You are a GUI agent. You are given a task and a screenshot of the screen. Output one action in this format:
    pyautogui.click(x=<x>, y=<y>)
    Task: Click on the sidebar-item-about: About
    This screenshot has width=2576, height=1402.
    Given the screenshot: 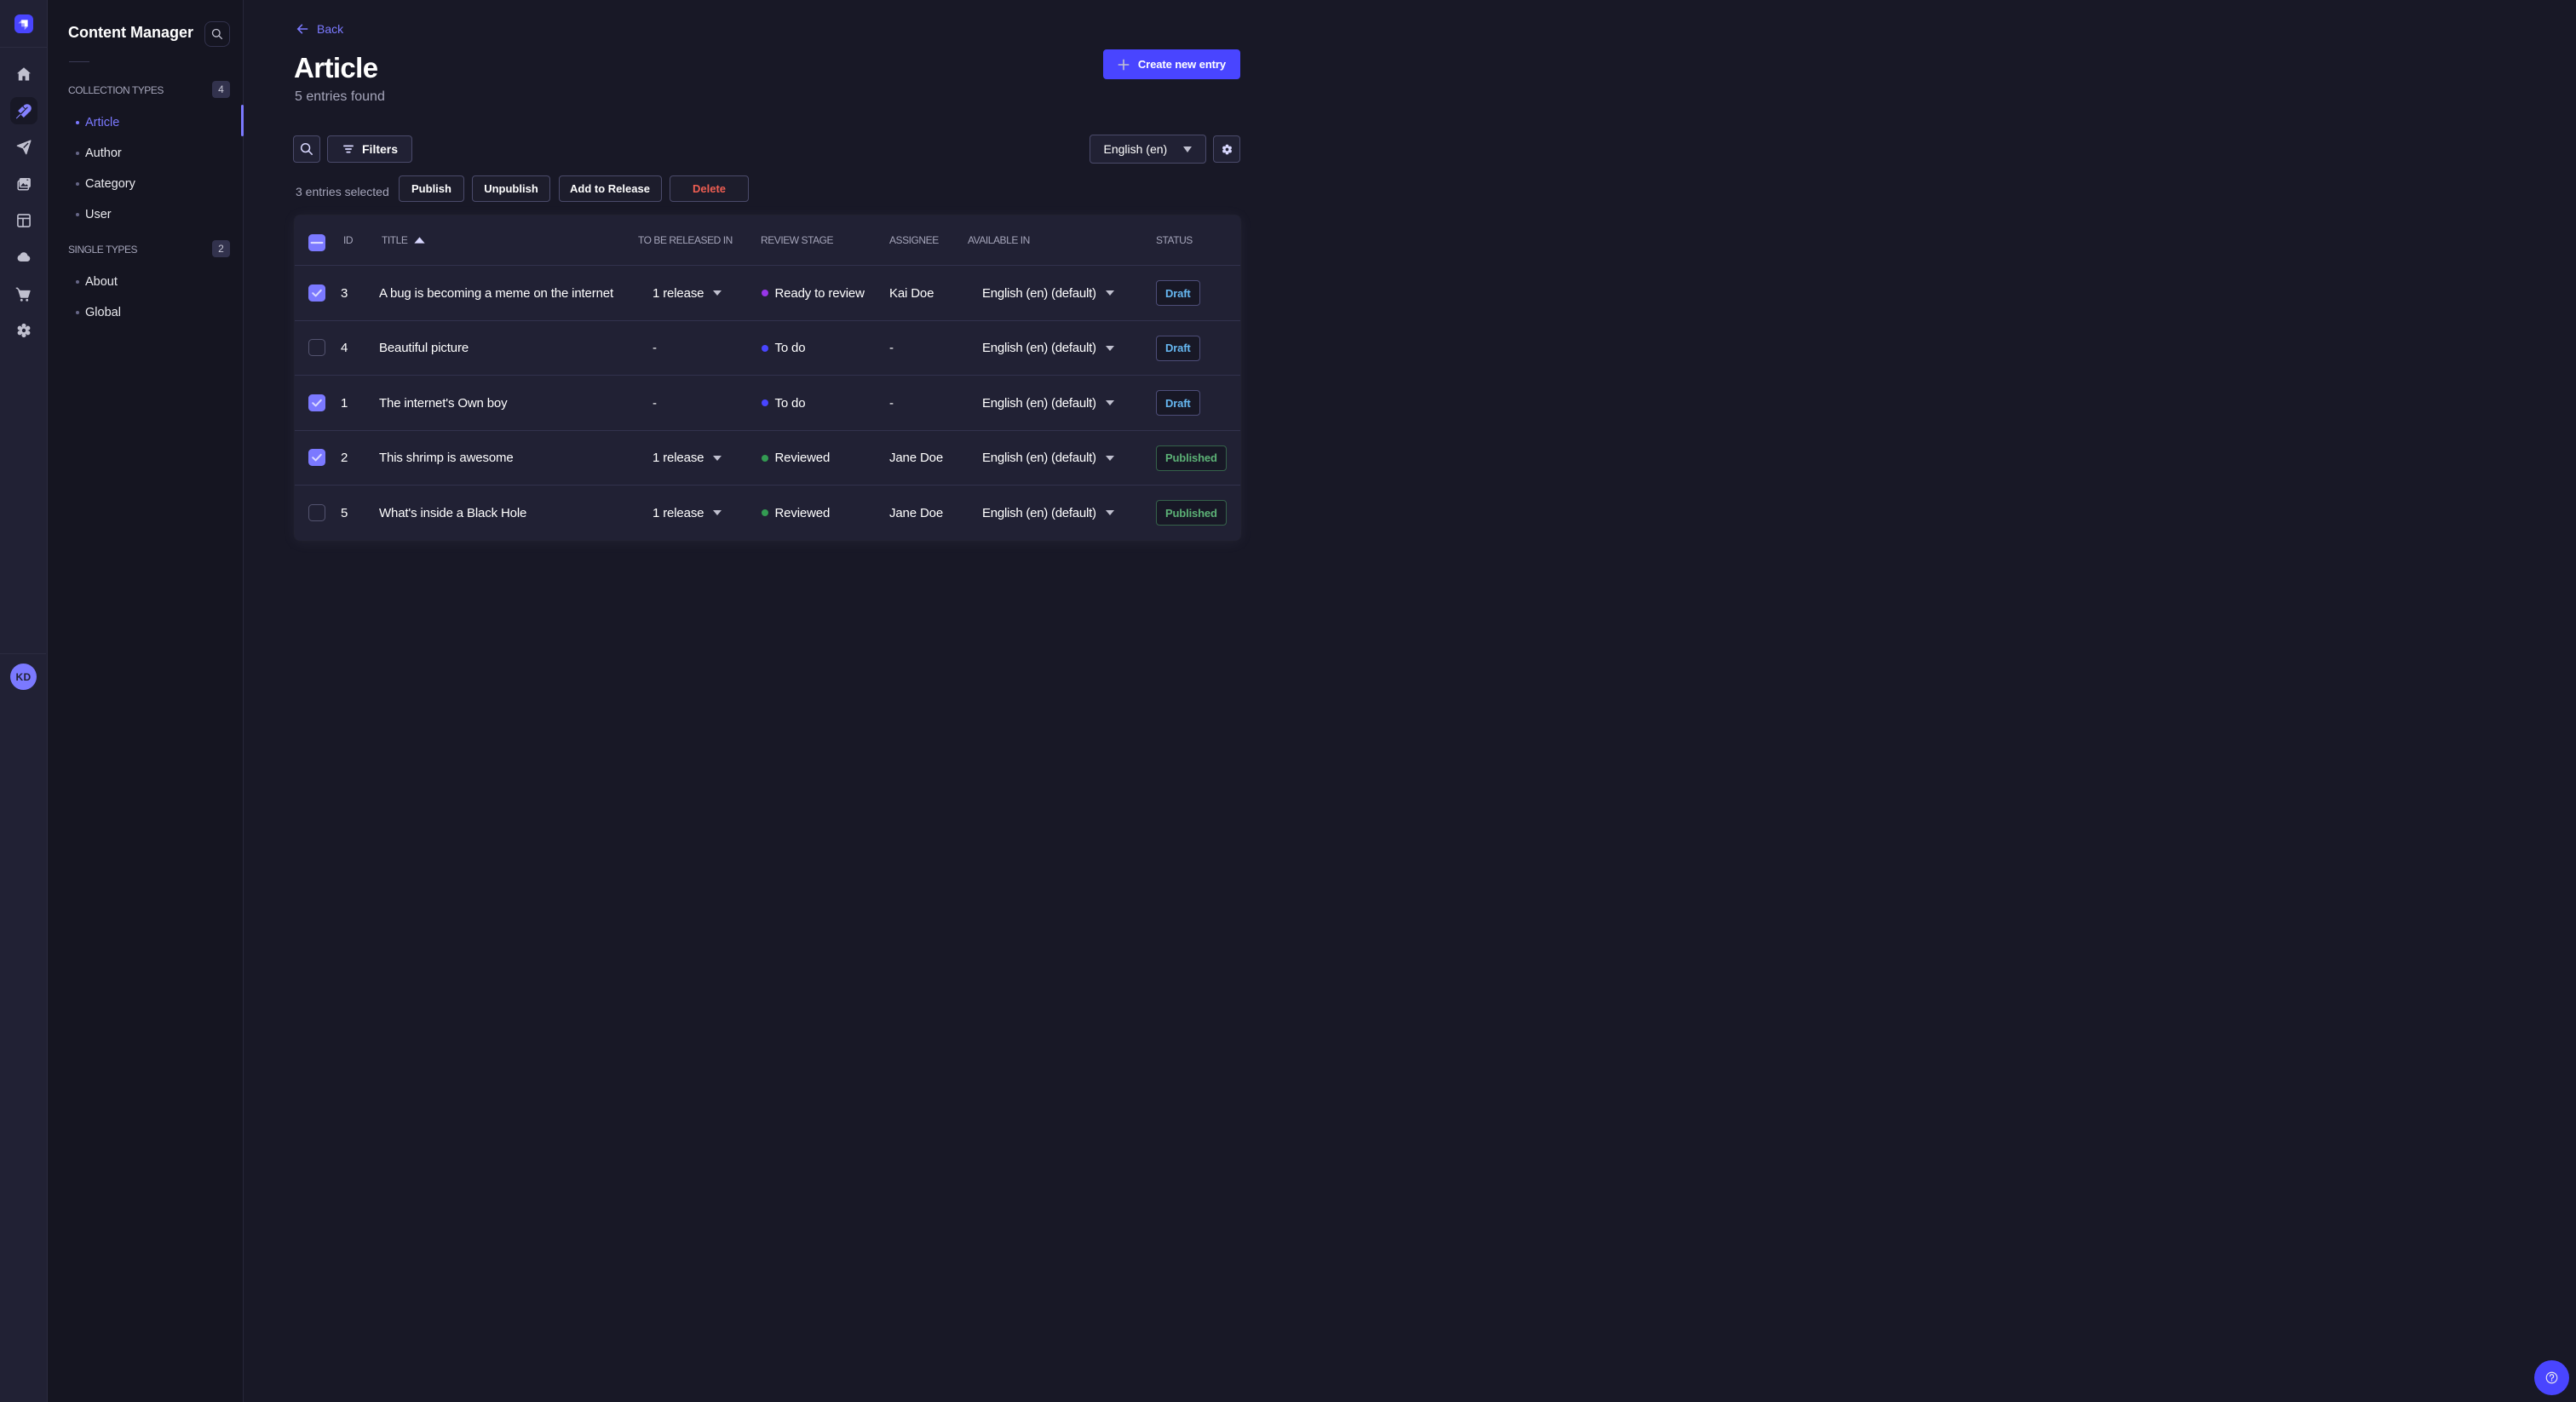 What is the action you would take?
    pyautogui.click(x=146, y=282)
    